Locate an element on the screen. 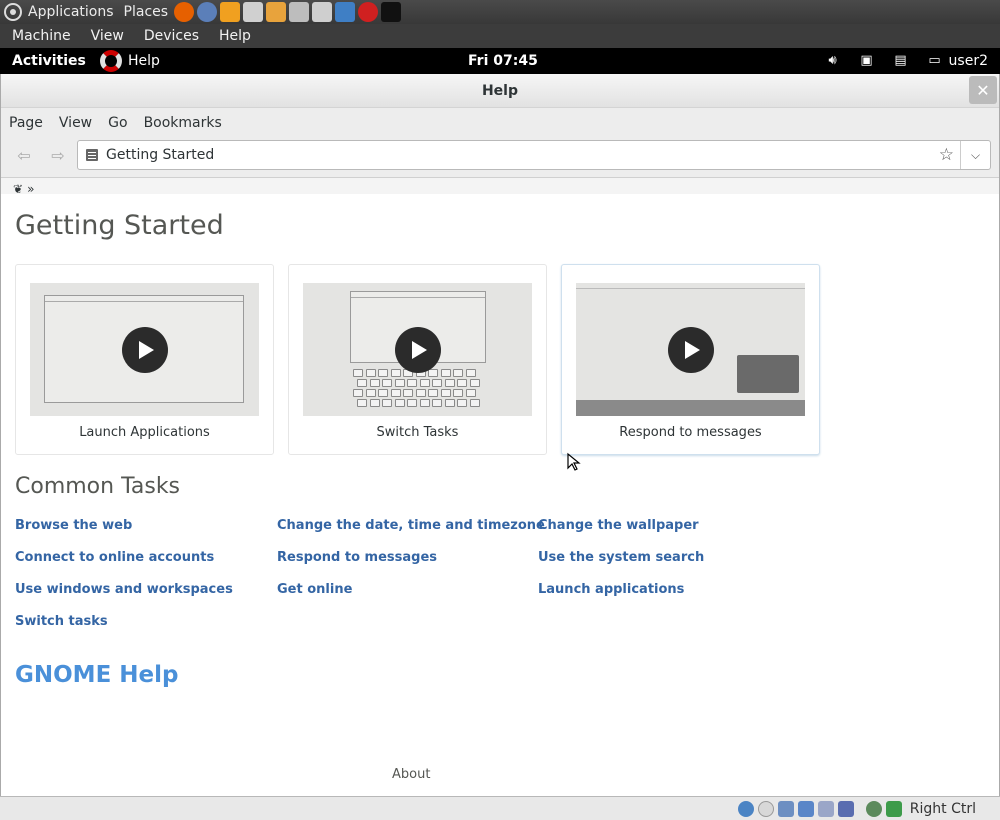 This screenshot has width=1000, height=820. host-top-panel: Applications Places is located at coordinates (500, 12).